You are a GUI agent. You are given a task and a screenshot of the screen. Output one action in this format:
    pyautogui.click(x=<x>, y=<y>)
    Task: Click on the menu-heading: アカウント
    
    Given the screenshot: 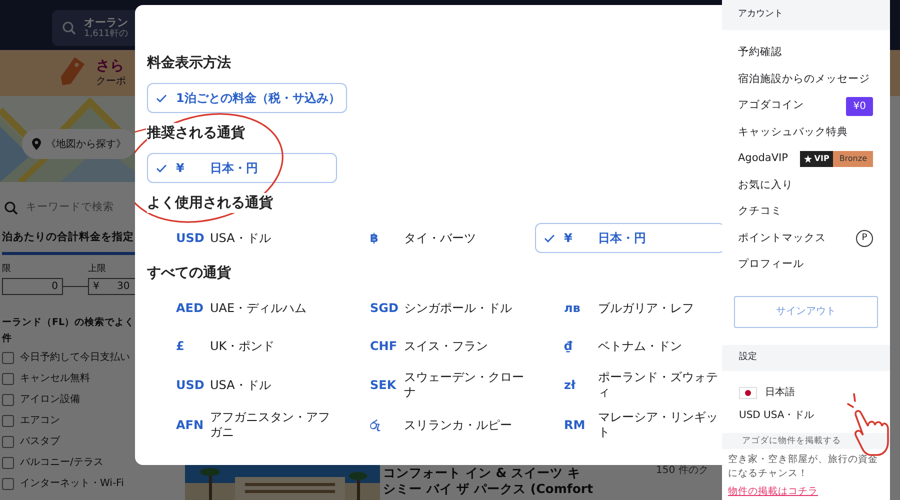 What is the action you would take?
    pyautogui.click(x=806, y=15)
    